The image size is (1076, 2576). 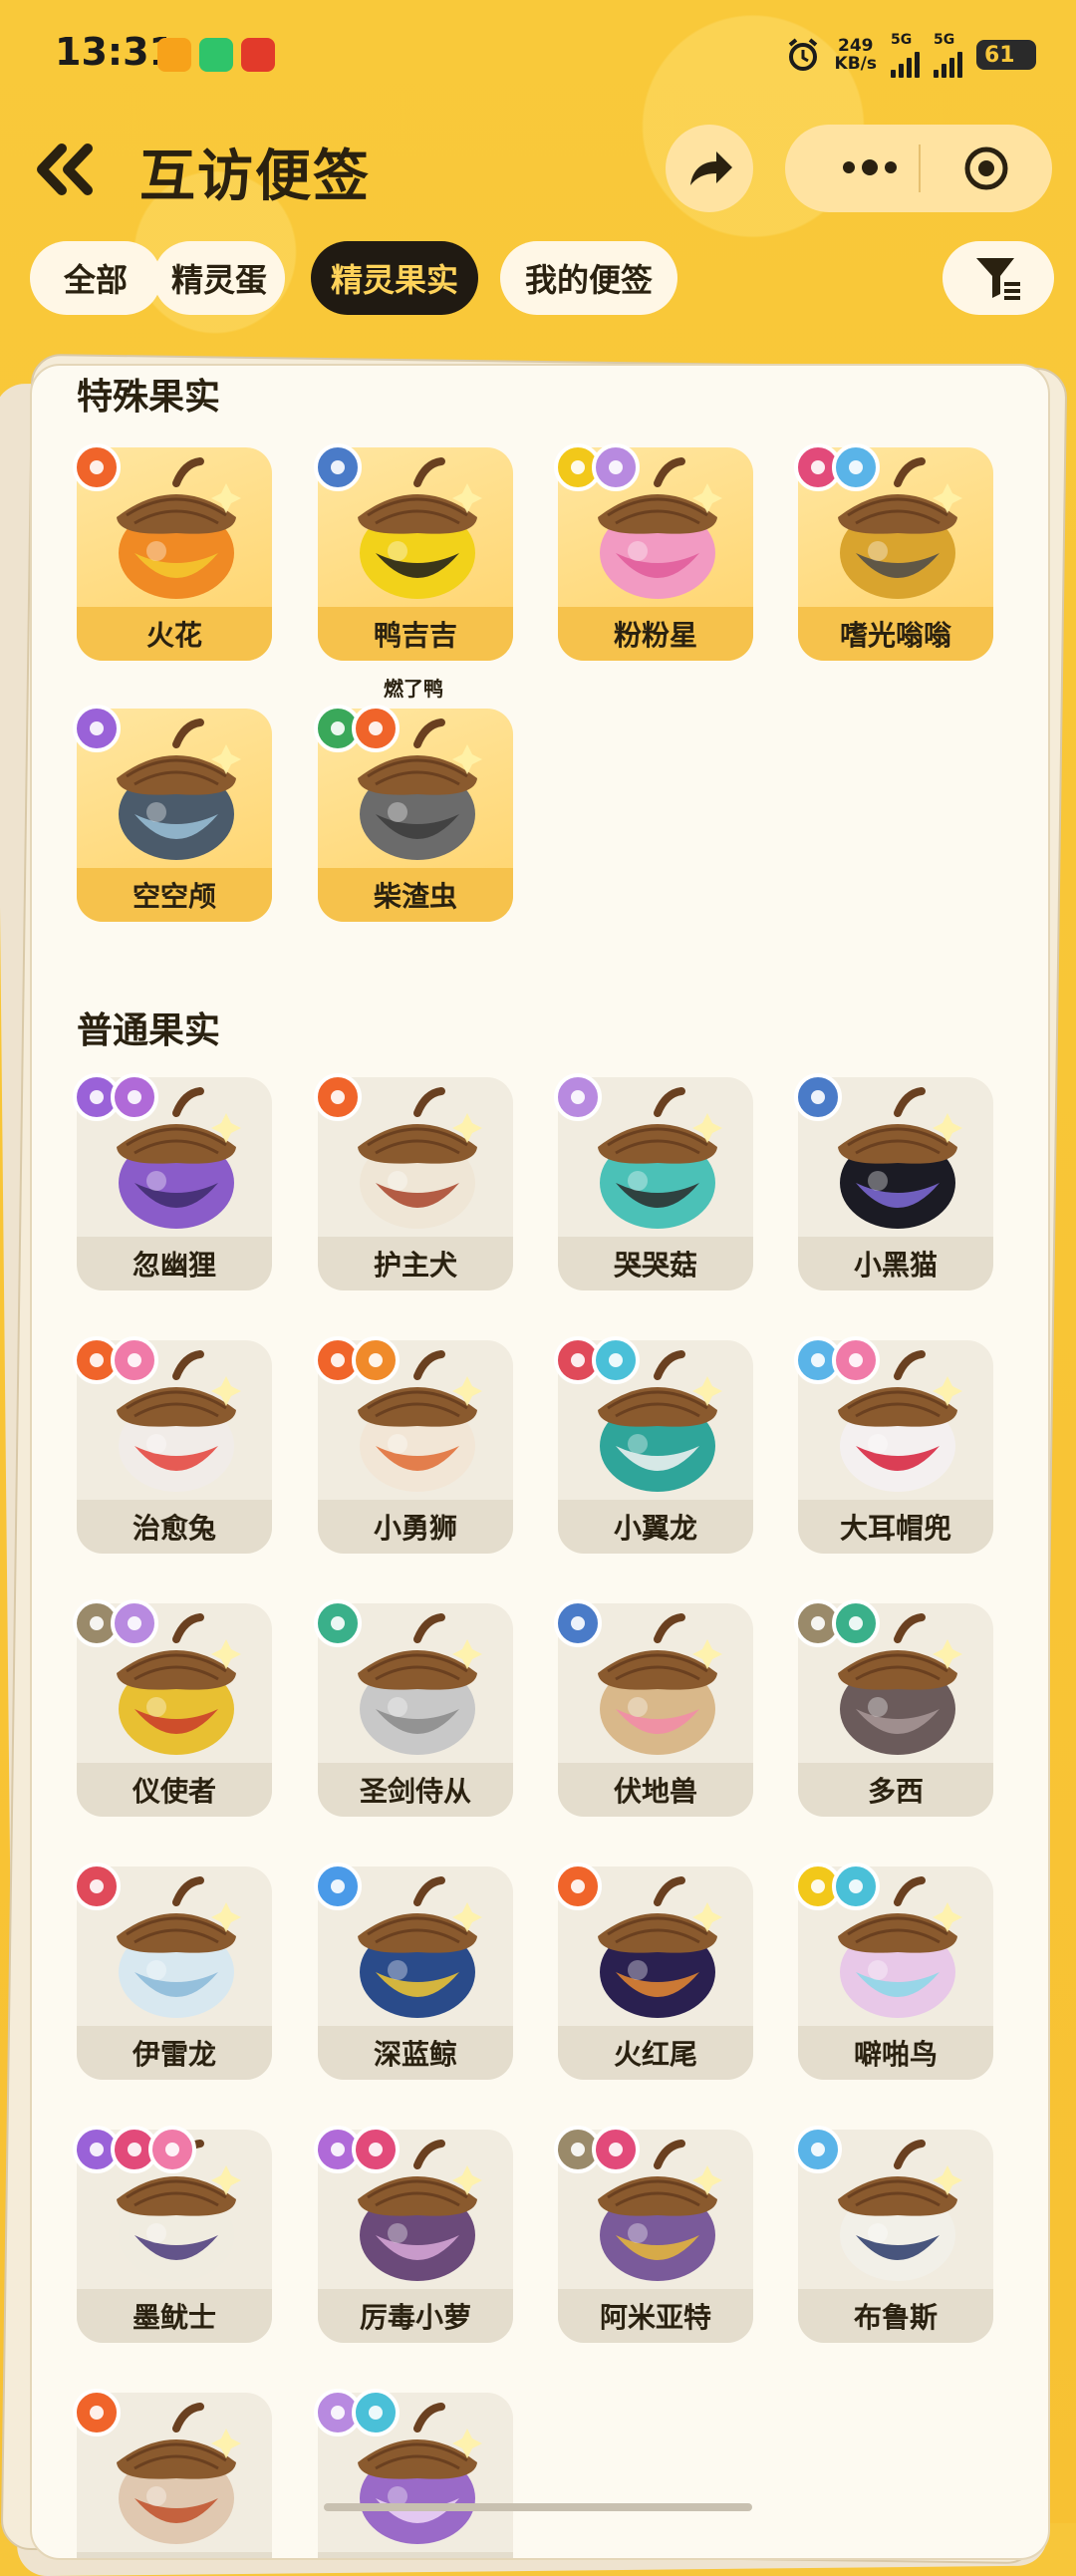 I want to click on double-chevron-left-icon, so click(x=65, y=169).